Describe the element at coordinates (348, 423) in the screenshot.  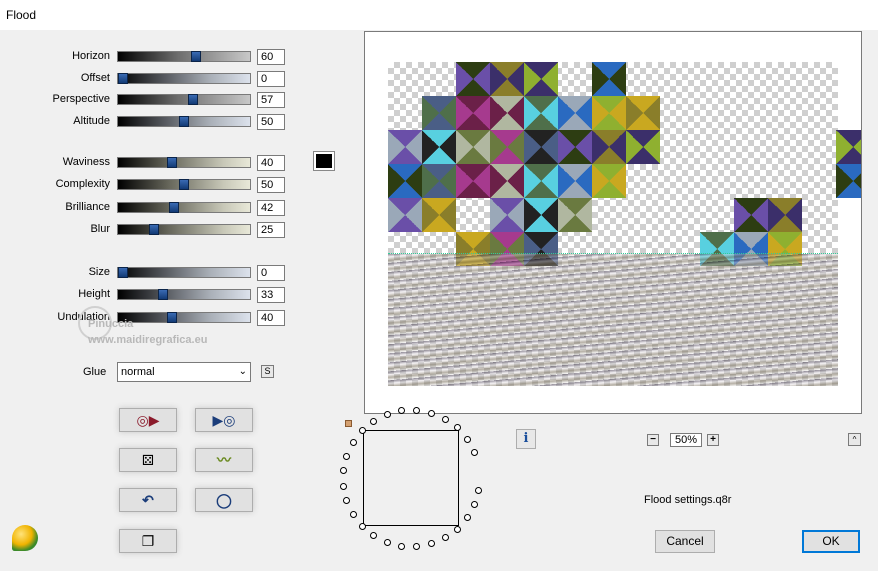
I see `navigator-marker` at that location.